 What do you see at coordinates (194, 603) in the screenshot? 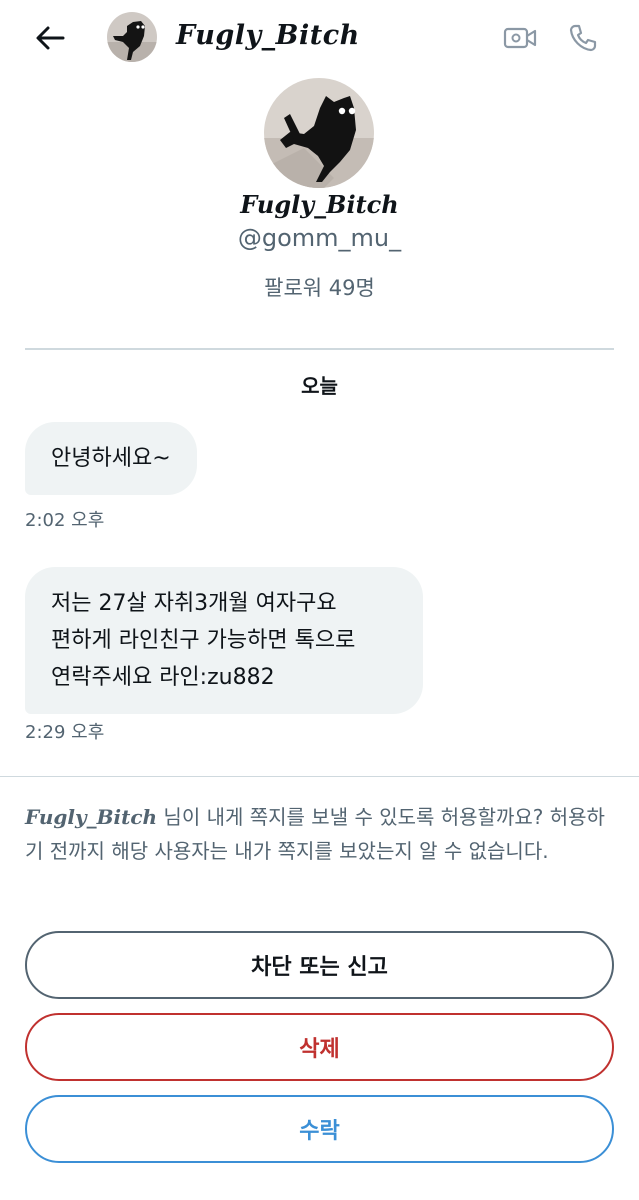
I see `message-text-line: 저는 27살 자취3개월 여자구요` at bounding box center [194, 603].